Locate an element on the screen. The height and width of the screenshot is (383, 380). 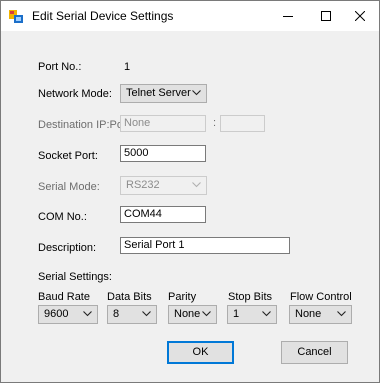
maximize-icon is located at coordinates (326, 16).